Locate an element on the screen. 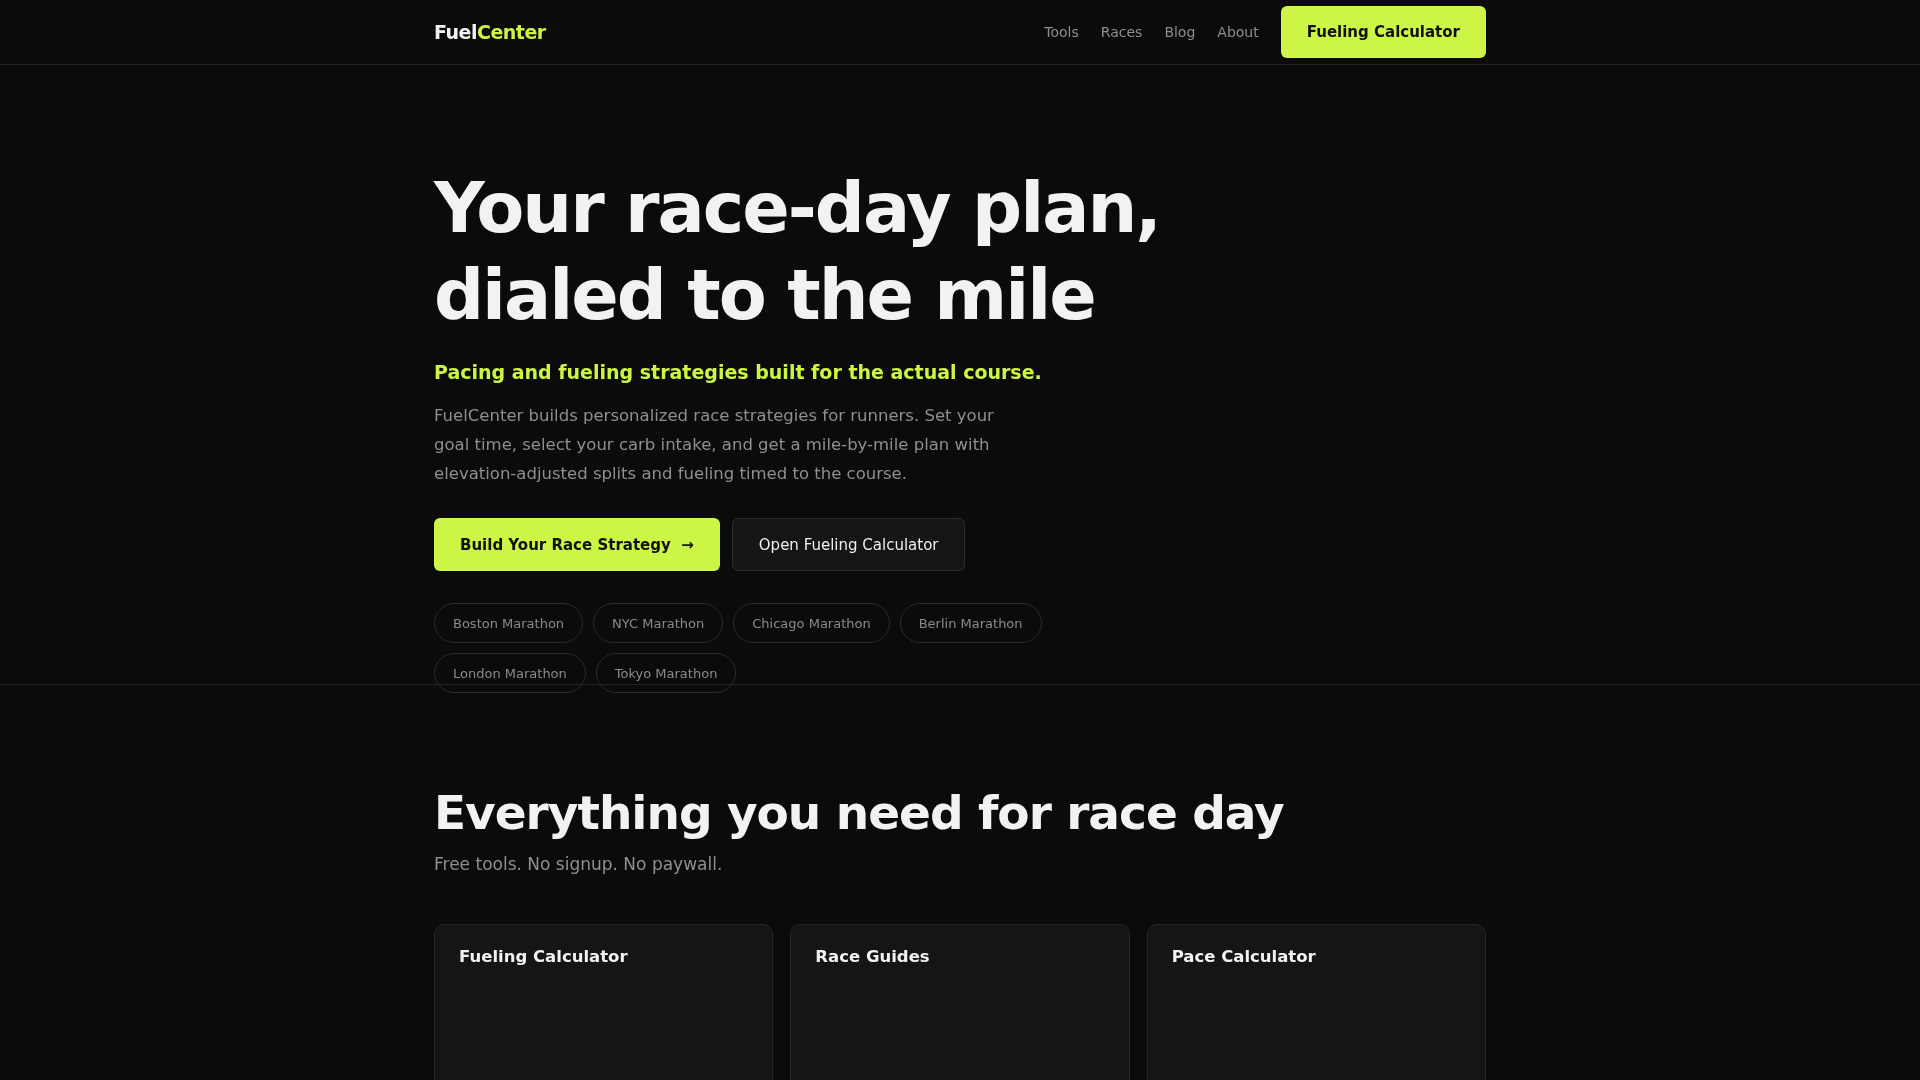 The height and width of the screenshot is (1080, 1920). open-calculator-button: Open Fueling Calculator is located at coordinates (848, 544).